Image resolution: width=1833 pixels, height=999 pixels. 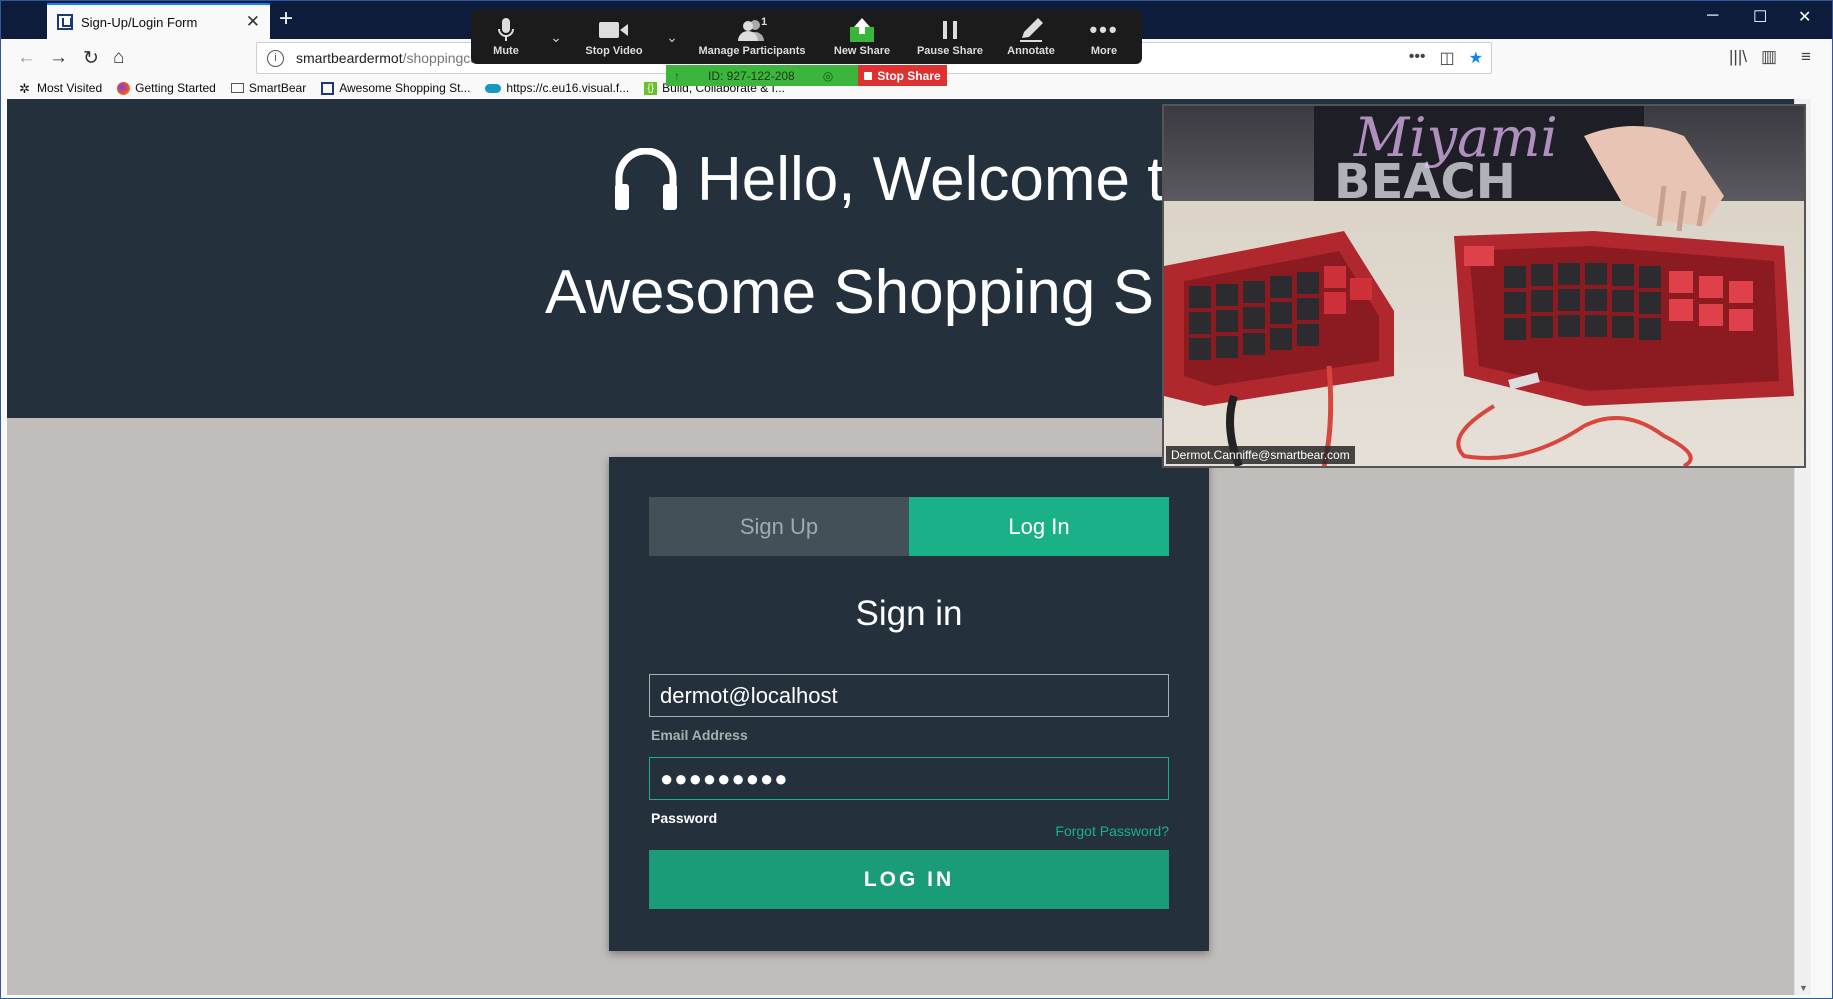 I want to click on site-info-icon: i, so click(x=275, y=58).